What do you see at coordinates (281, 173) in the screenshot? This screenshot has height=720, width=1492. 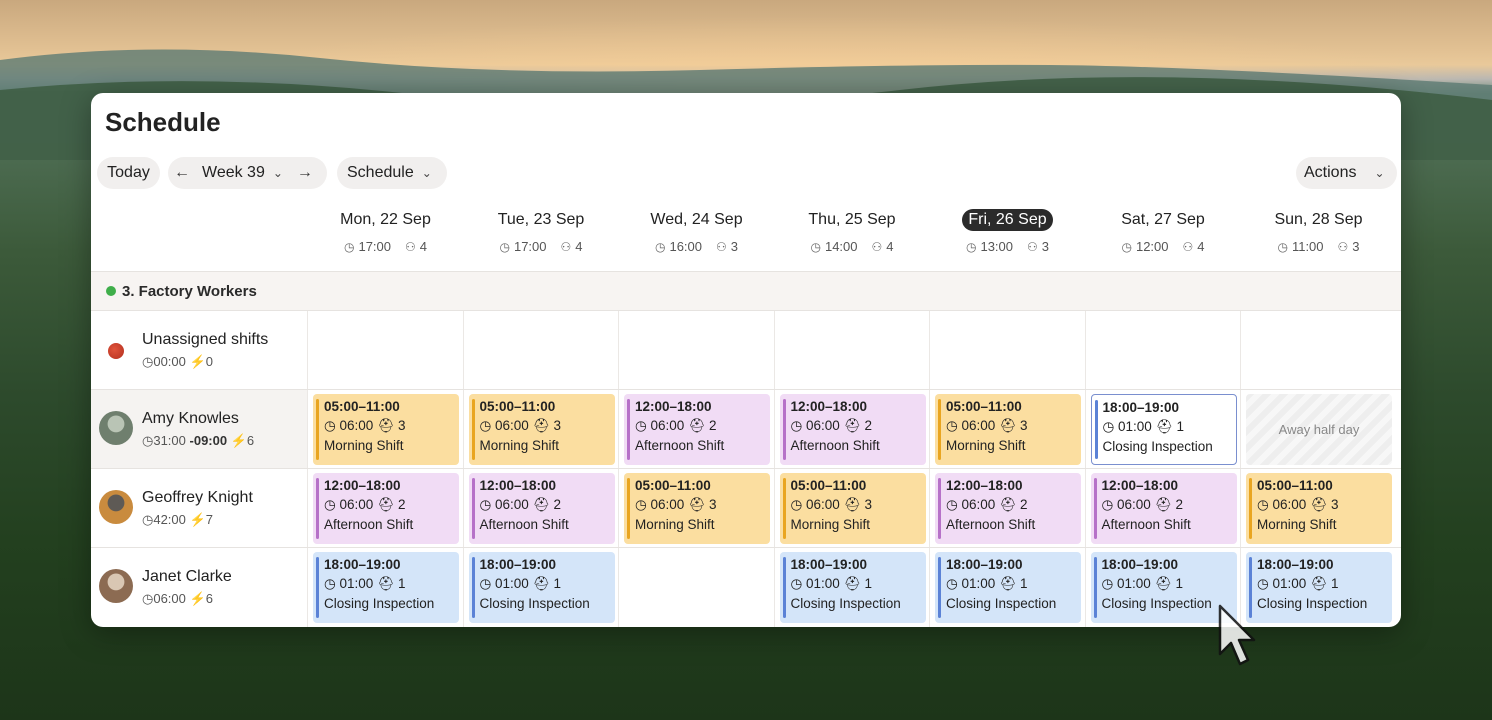 I see `chevron-down-icon: ⌄` at bounding box center [281, 173].